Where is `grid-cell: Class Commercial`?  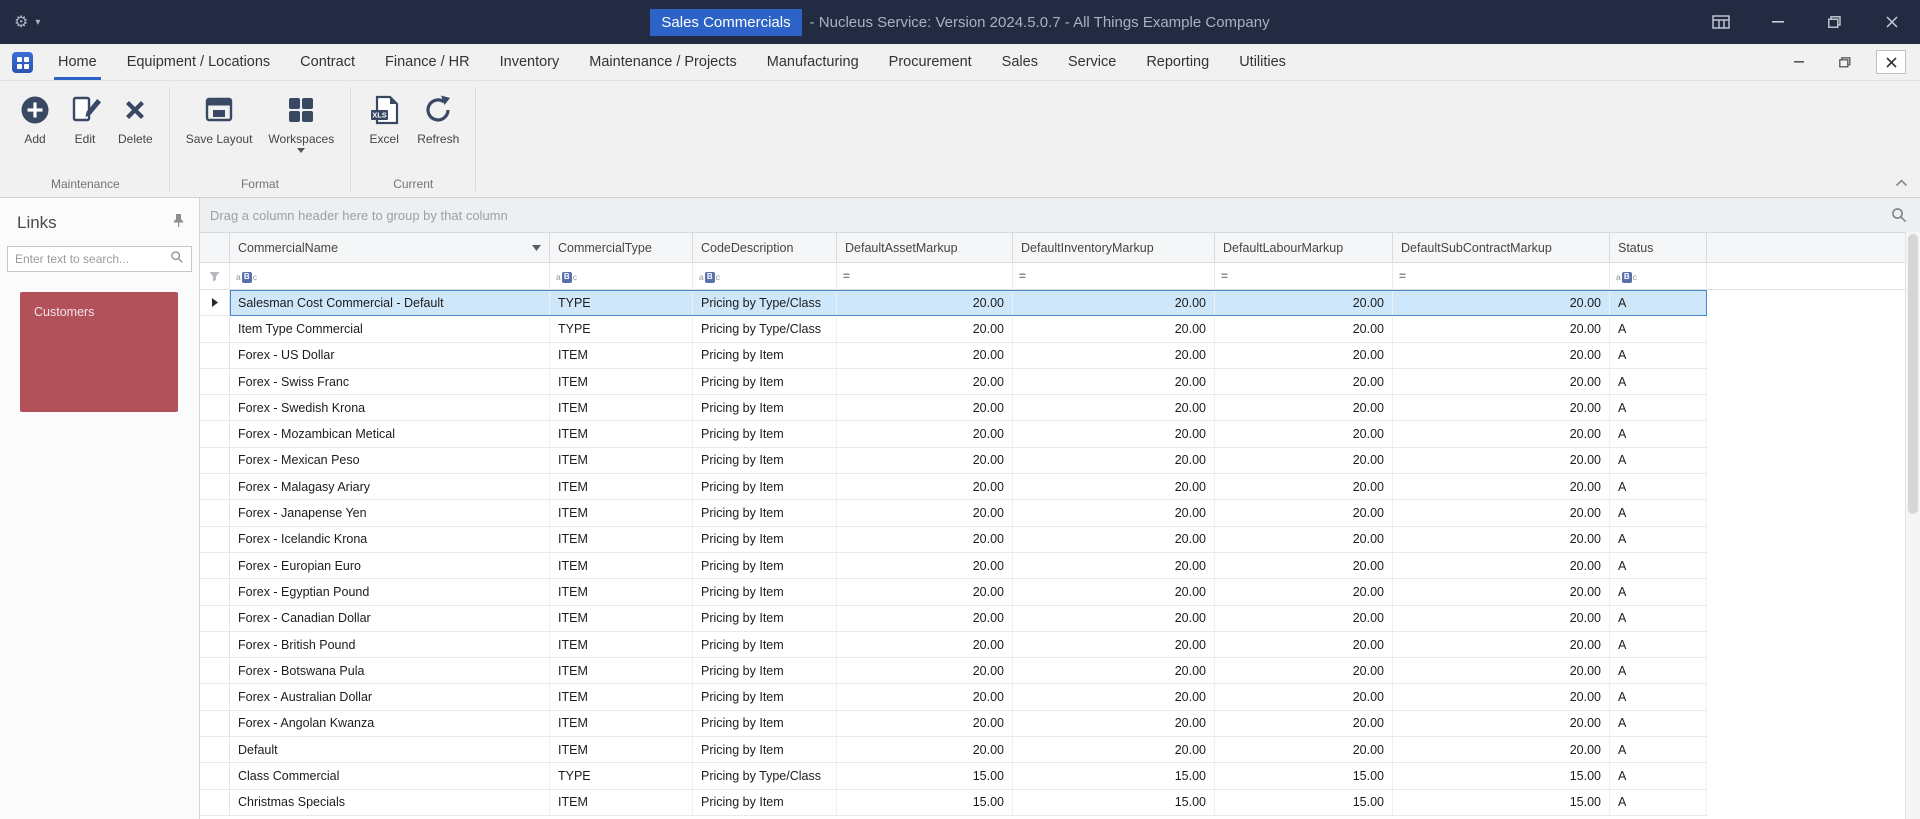
grid-cell: Class Commercial is located at coordinates (390, 776).